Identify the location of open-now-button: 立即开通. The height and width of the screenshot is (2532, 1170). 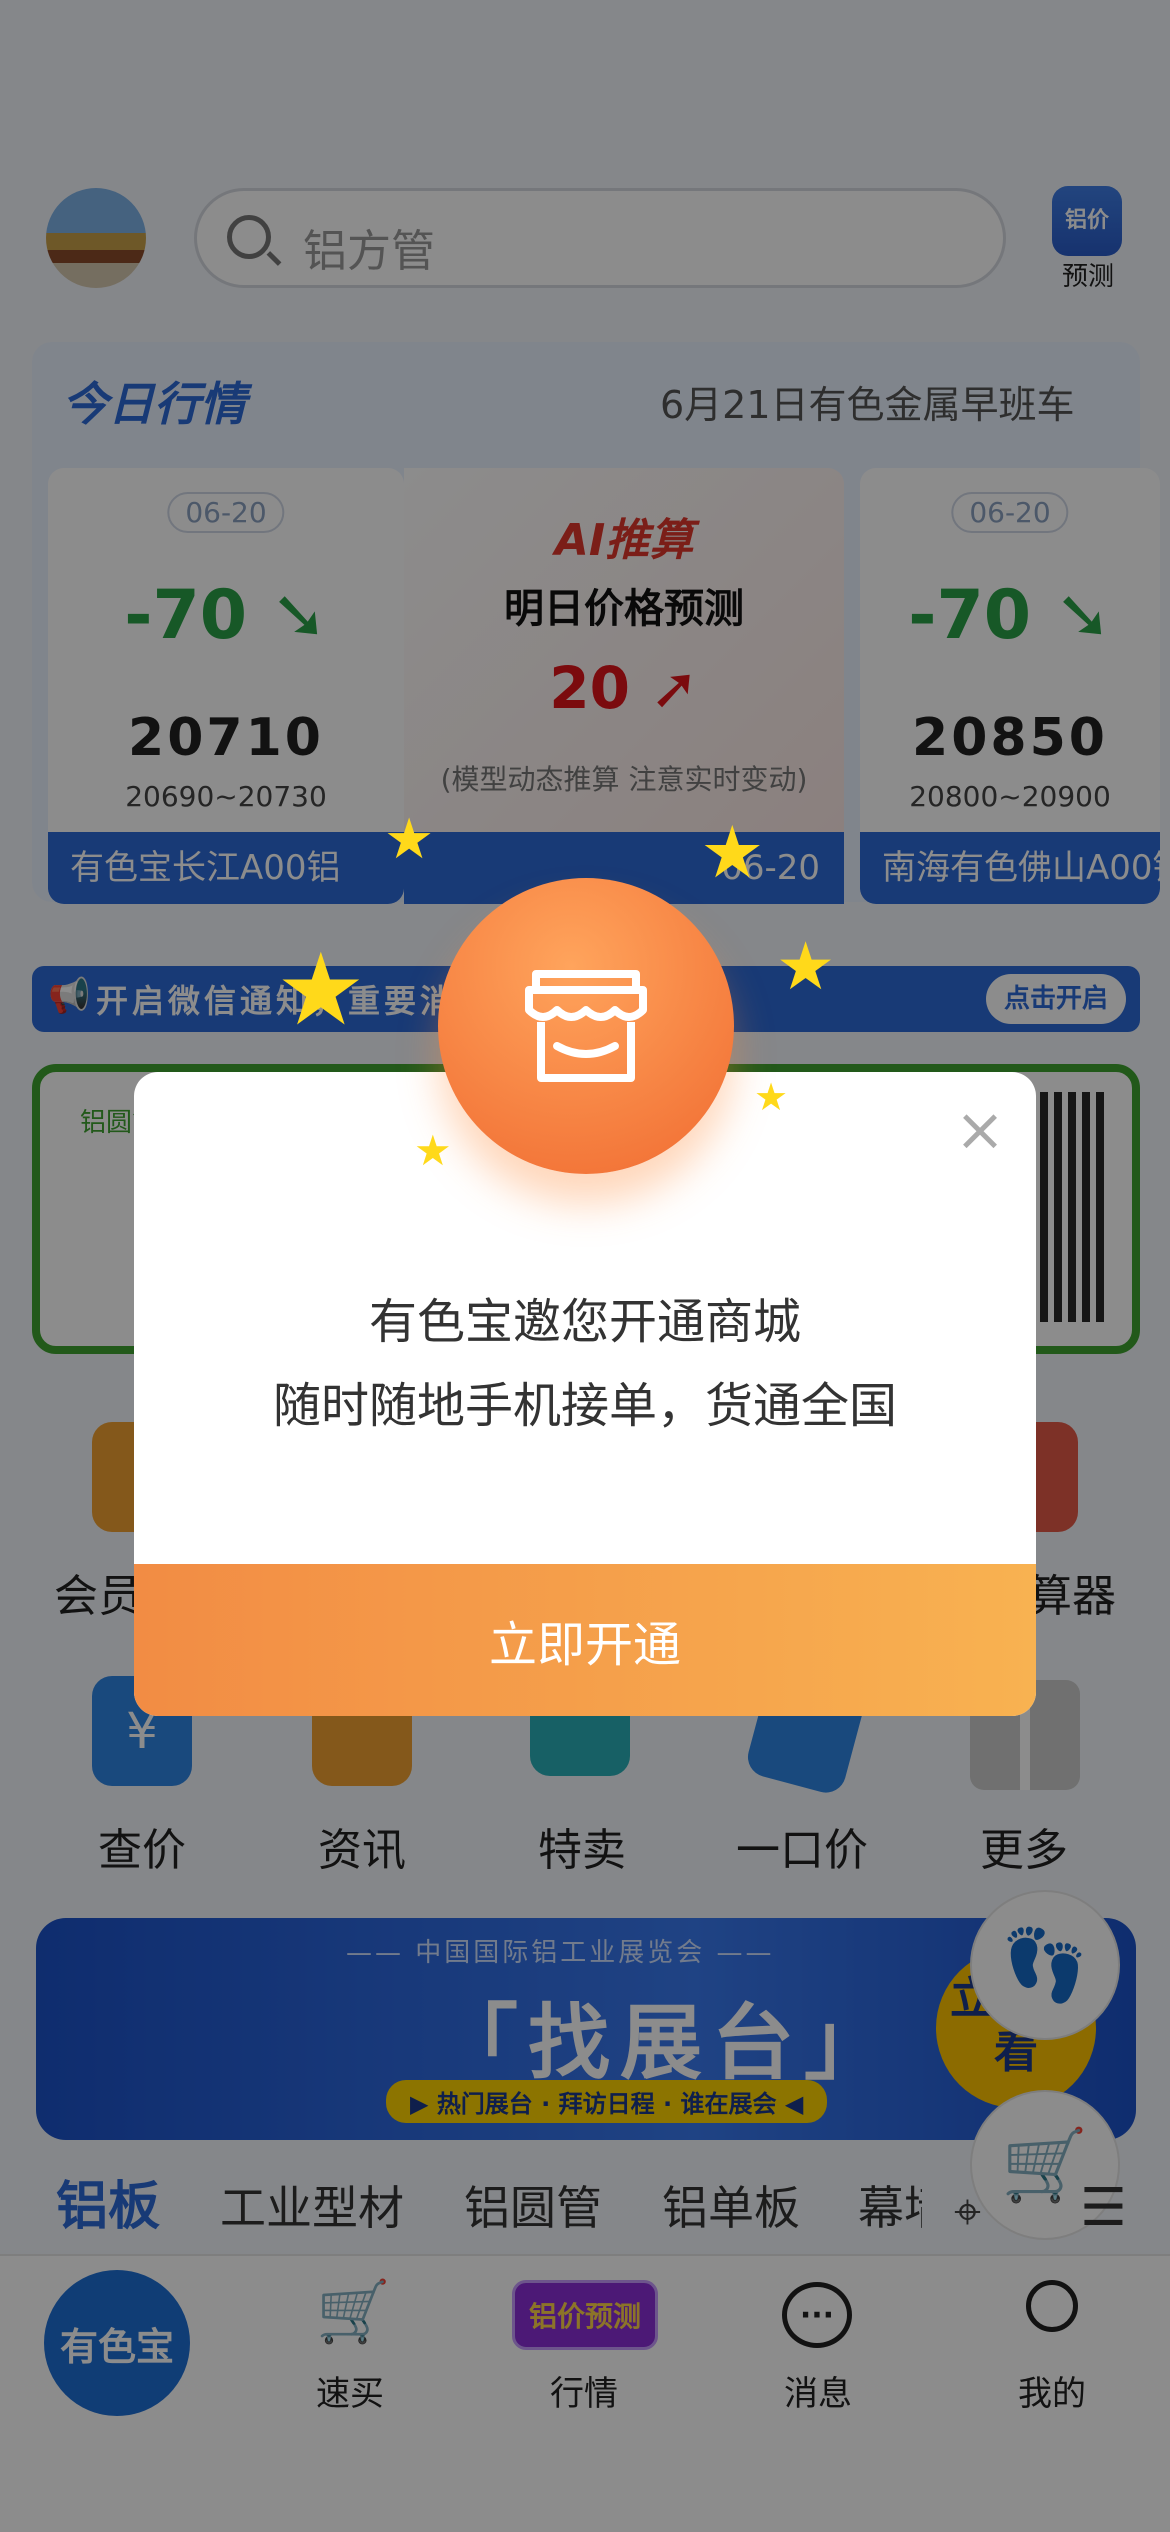
(585, 1640).